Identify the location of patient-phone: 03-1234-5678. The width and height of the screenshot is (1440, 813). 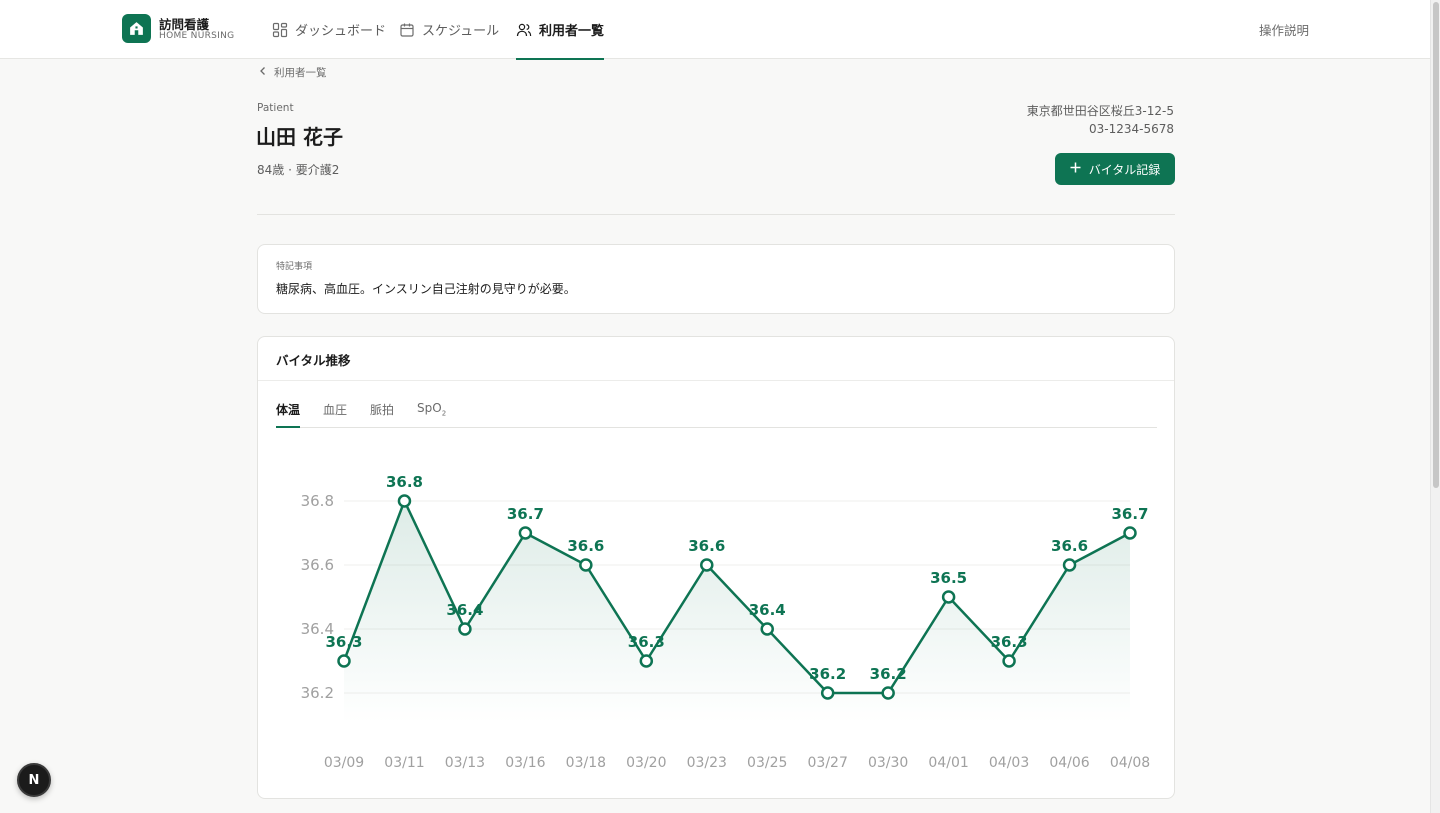
(1131, 129).